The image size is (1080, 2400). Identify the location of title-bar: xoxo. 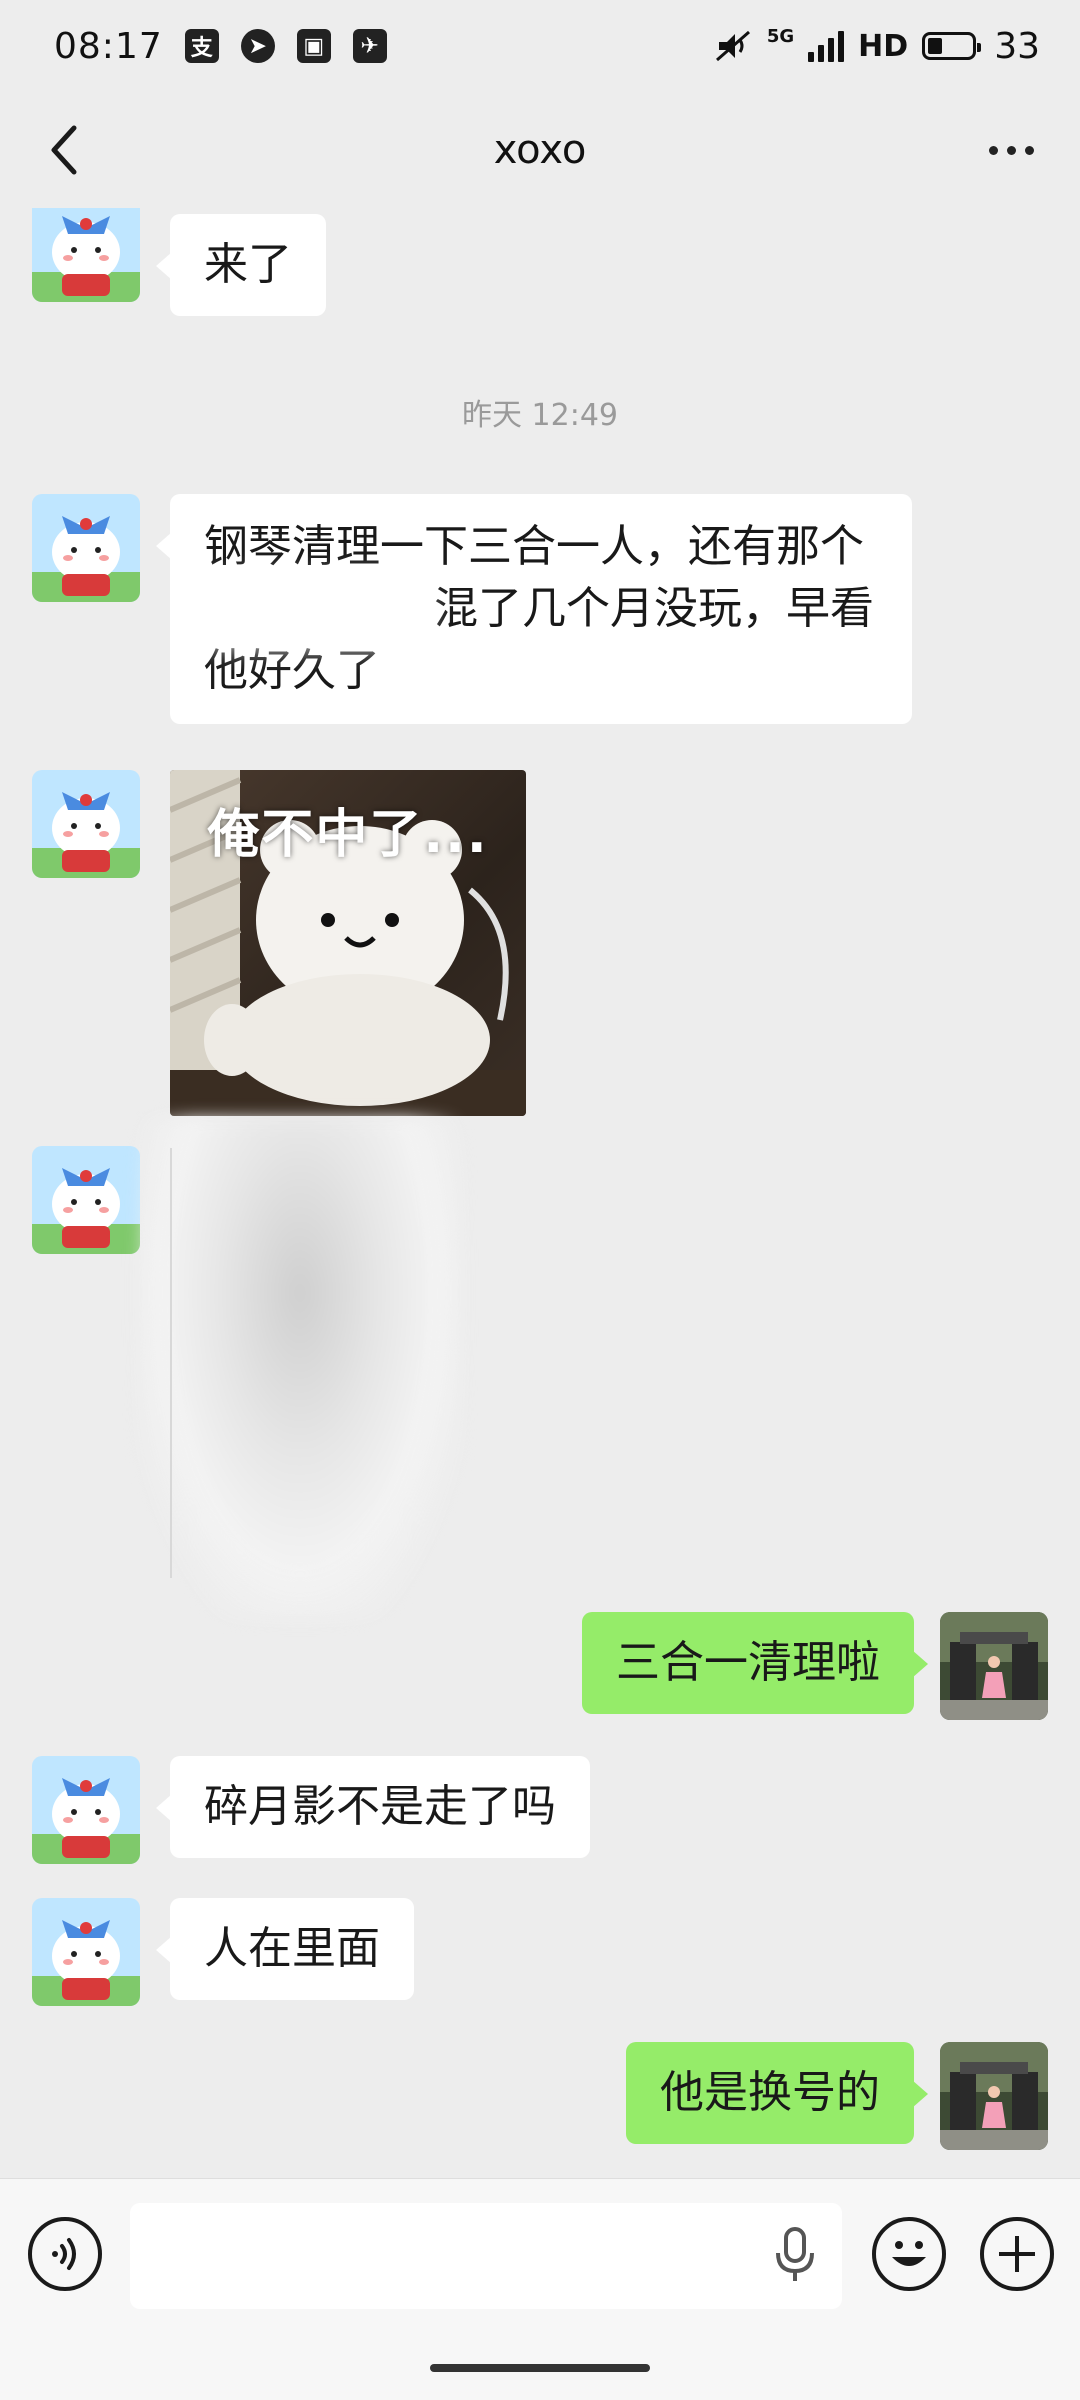
(540, 150).